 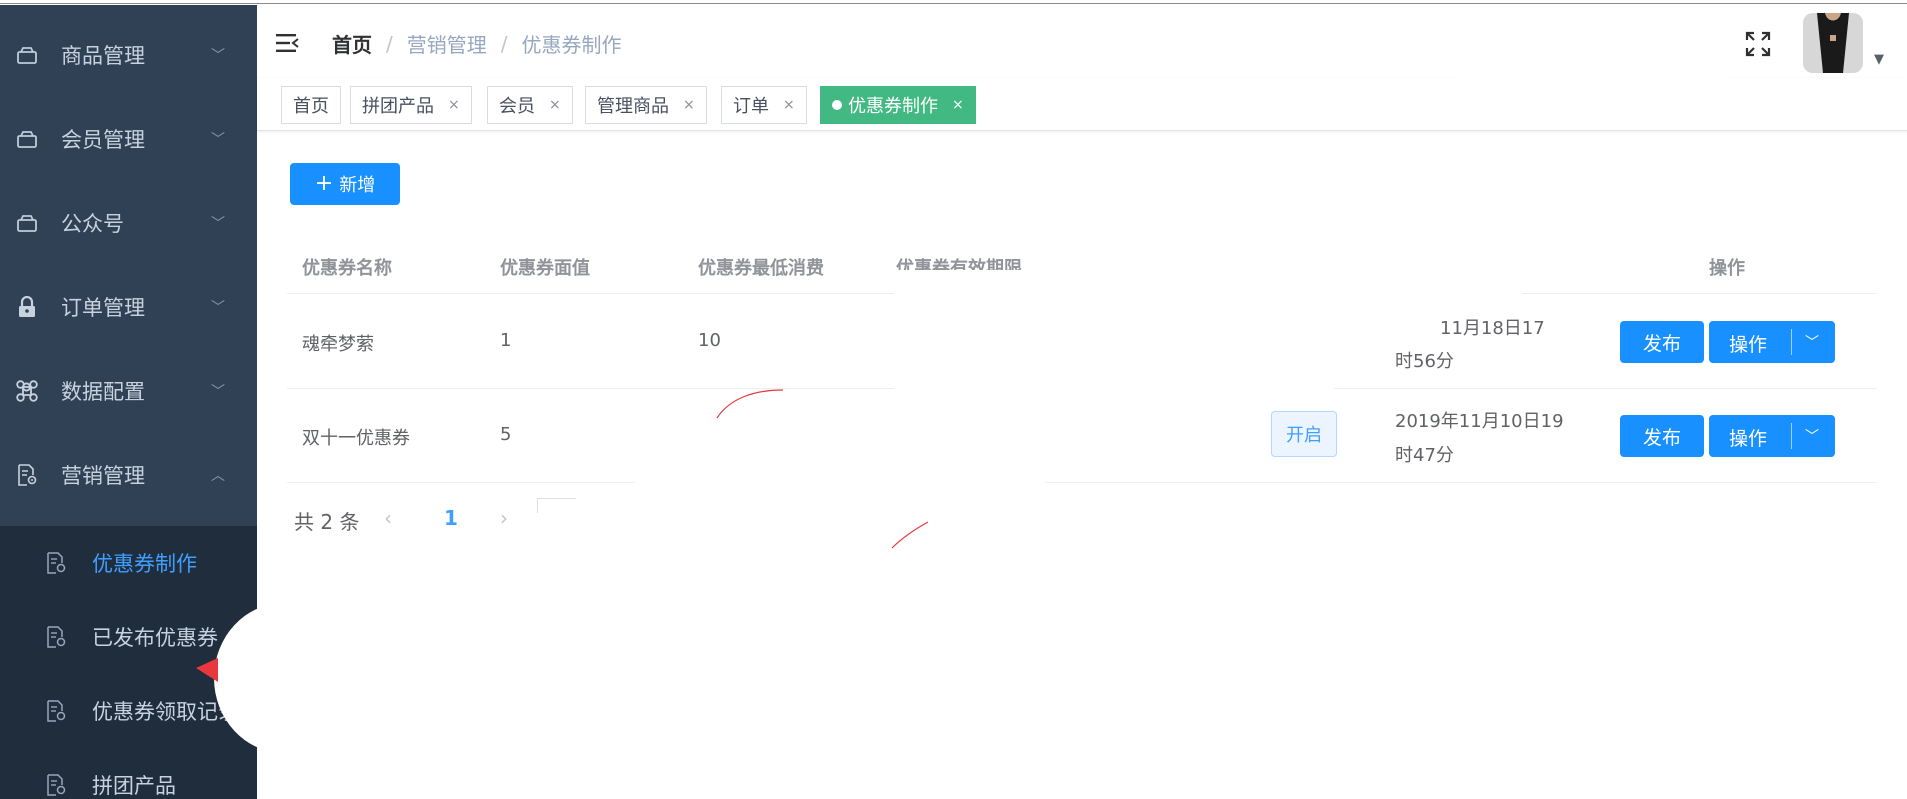 What do you see at coordinates (517, 106) in the screenshot?
I see `tag-label: 会员` at bounding box center [517, 106].